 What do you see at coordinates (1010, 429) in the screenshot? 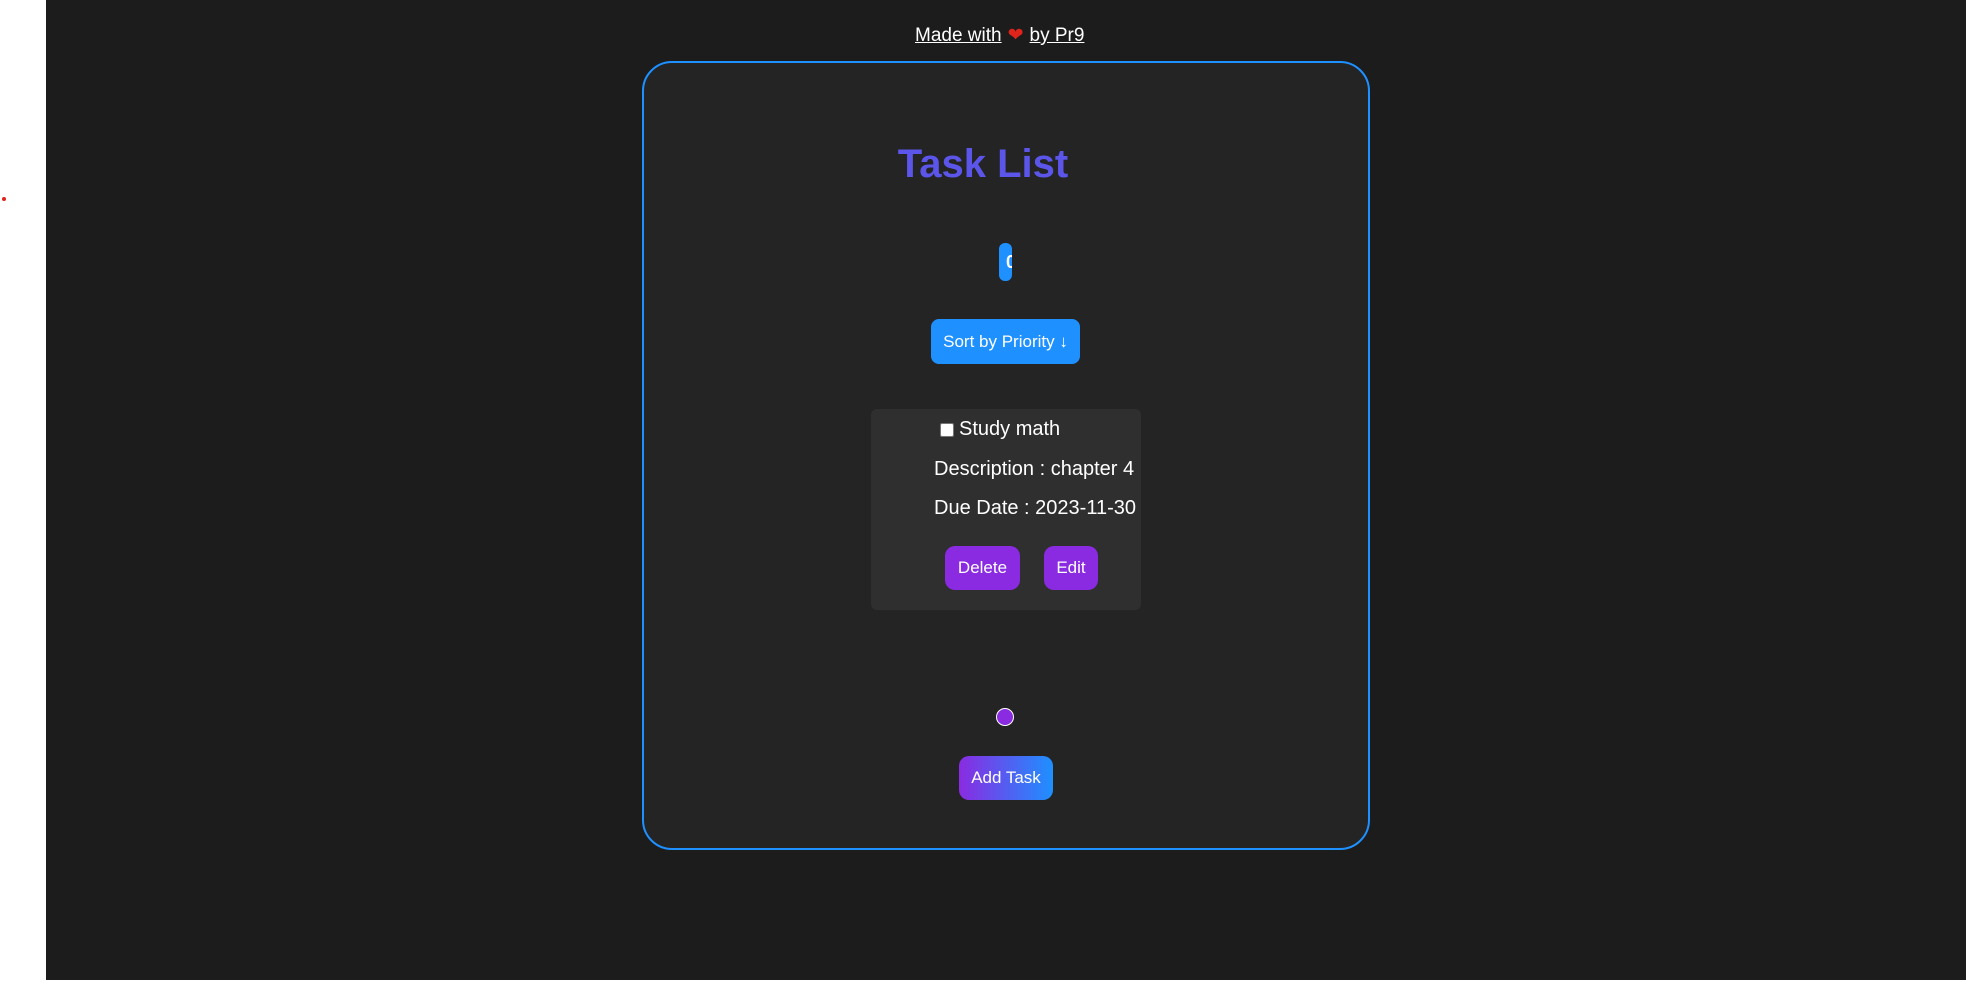
I see `task-title: Study math` at bounding box center [1010, 429].